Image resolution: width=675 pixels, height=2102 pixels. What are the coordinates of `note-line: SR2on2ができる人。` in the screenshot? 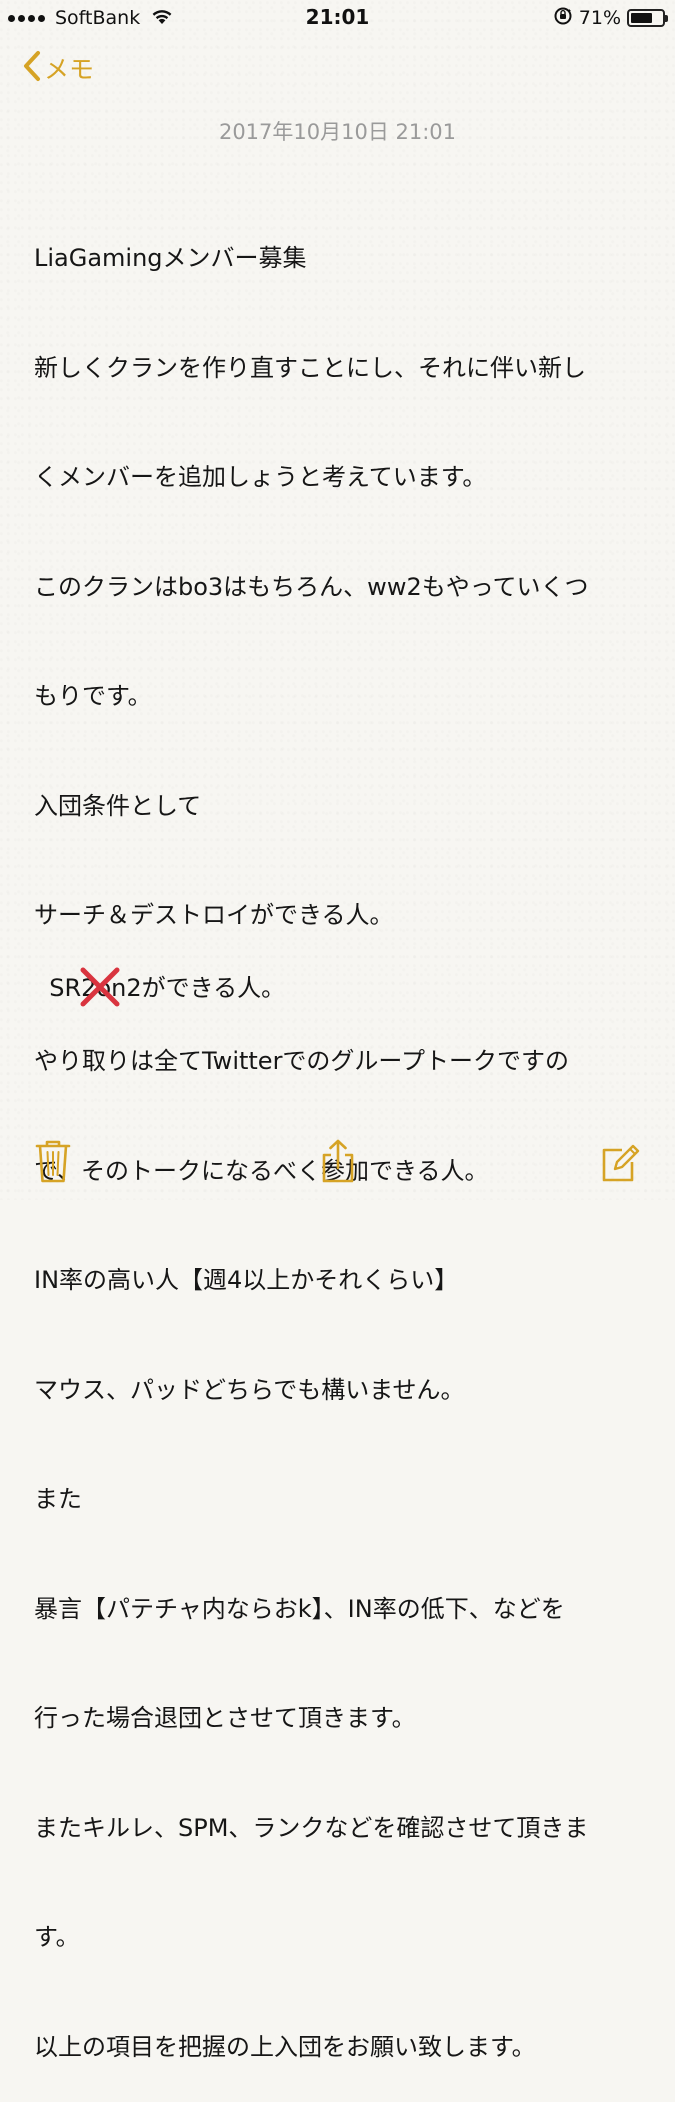 It's located at (167, 988).